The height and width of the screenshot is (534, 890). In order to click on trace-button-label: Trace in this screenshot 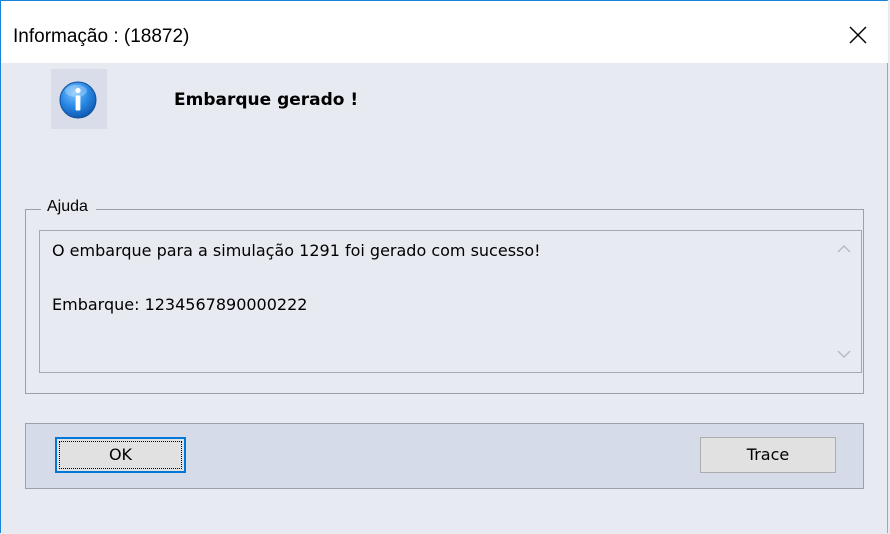, I will do `click(768, 454)`.